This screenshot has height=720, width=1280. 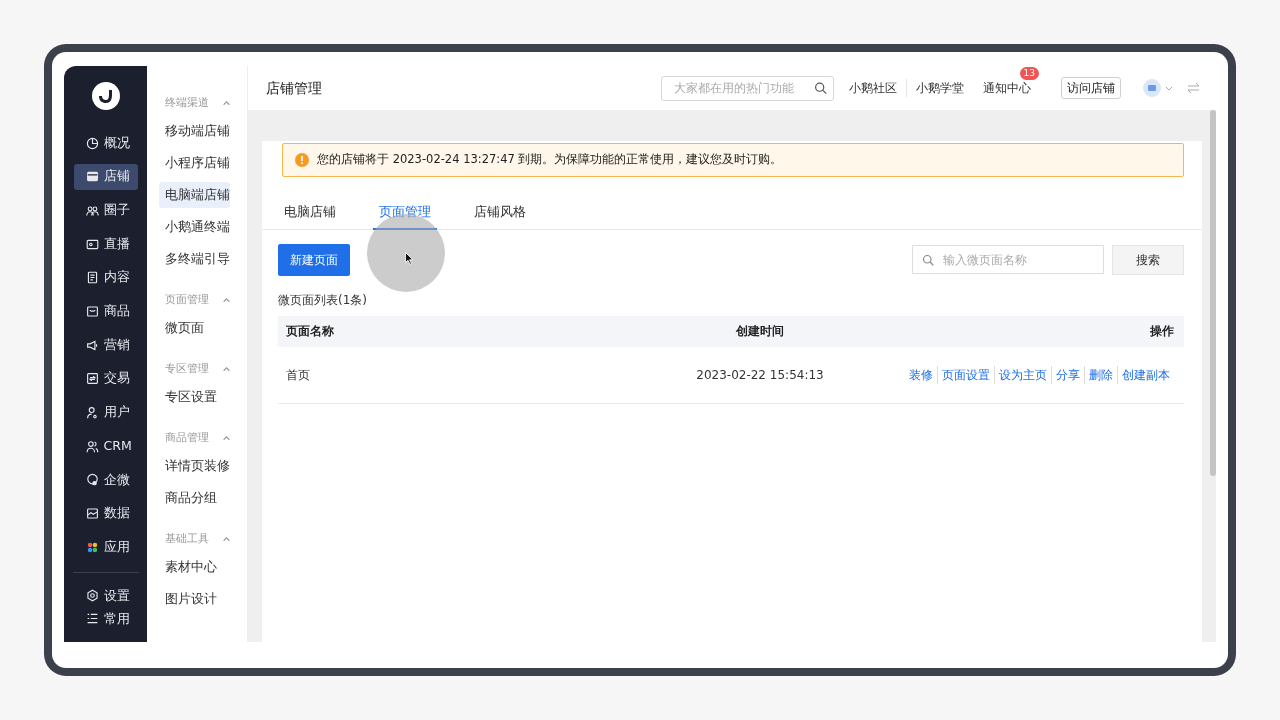 What do you see at coordinates (194, 328) in the screenshot?
I see `submenu-item: 微页面` at bounding box center [194, 328].